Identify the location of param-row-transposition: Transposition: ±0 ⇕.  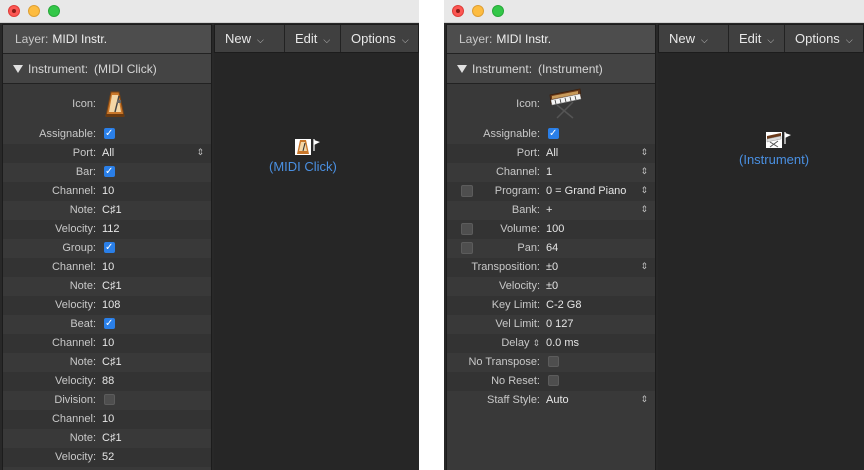
(551, 267).